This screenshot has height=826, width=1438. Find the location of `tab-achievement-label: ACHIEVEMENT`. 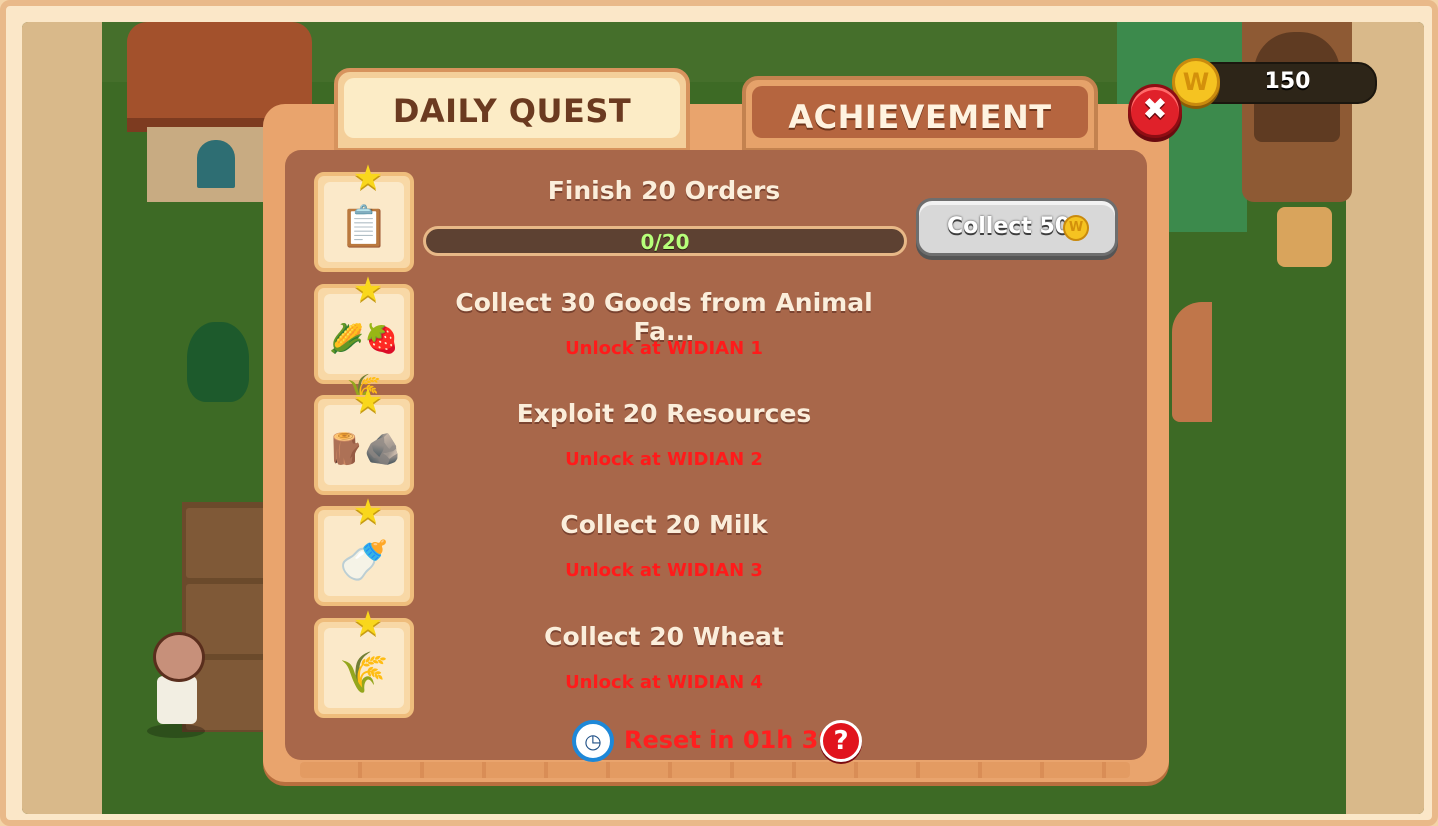

tab-achievement-label: ACHIEVEMENT is located at coordinates (920, 117).